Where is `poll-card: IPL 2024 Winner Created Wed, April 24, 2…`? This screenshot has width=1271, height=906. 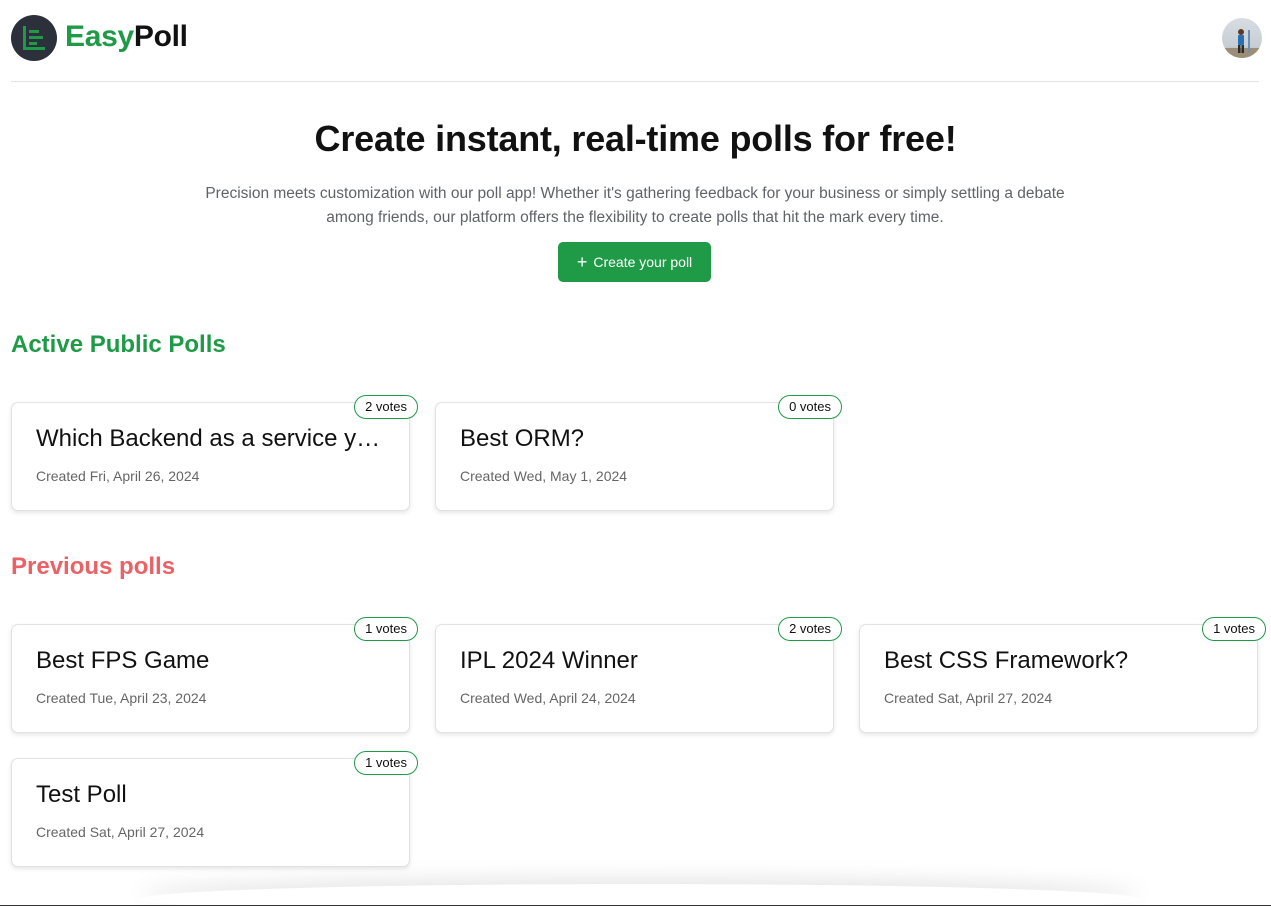 poll-card: IPL 2024 Winner Created Wed, April 24, 2… is located at coordinates (638, 675).